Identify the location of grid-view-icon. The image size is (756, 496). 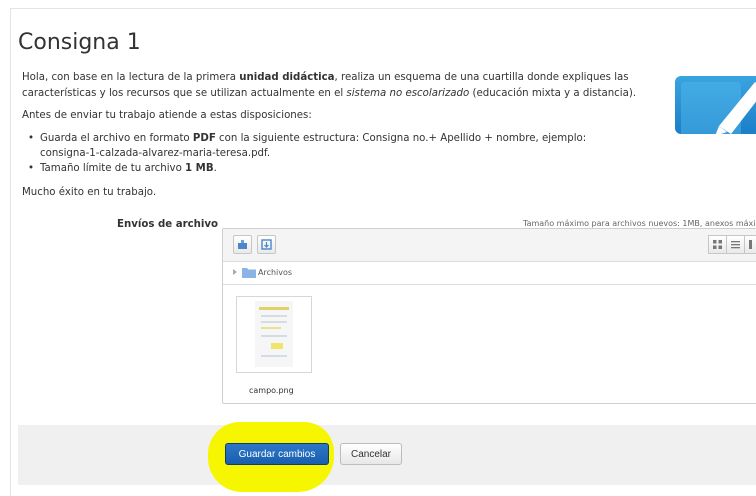
(717, 244).